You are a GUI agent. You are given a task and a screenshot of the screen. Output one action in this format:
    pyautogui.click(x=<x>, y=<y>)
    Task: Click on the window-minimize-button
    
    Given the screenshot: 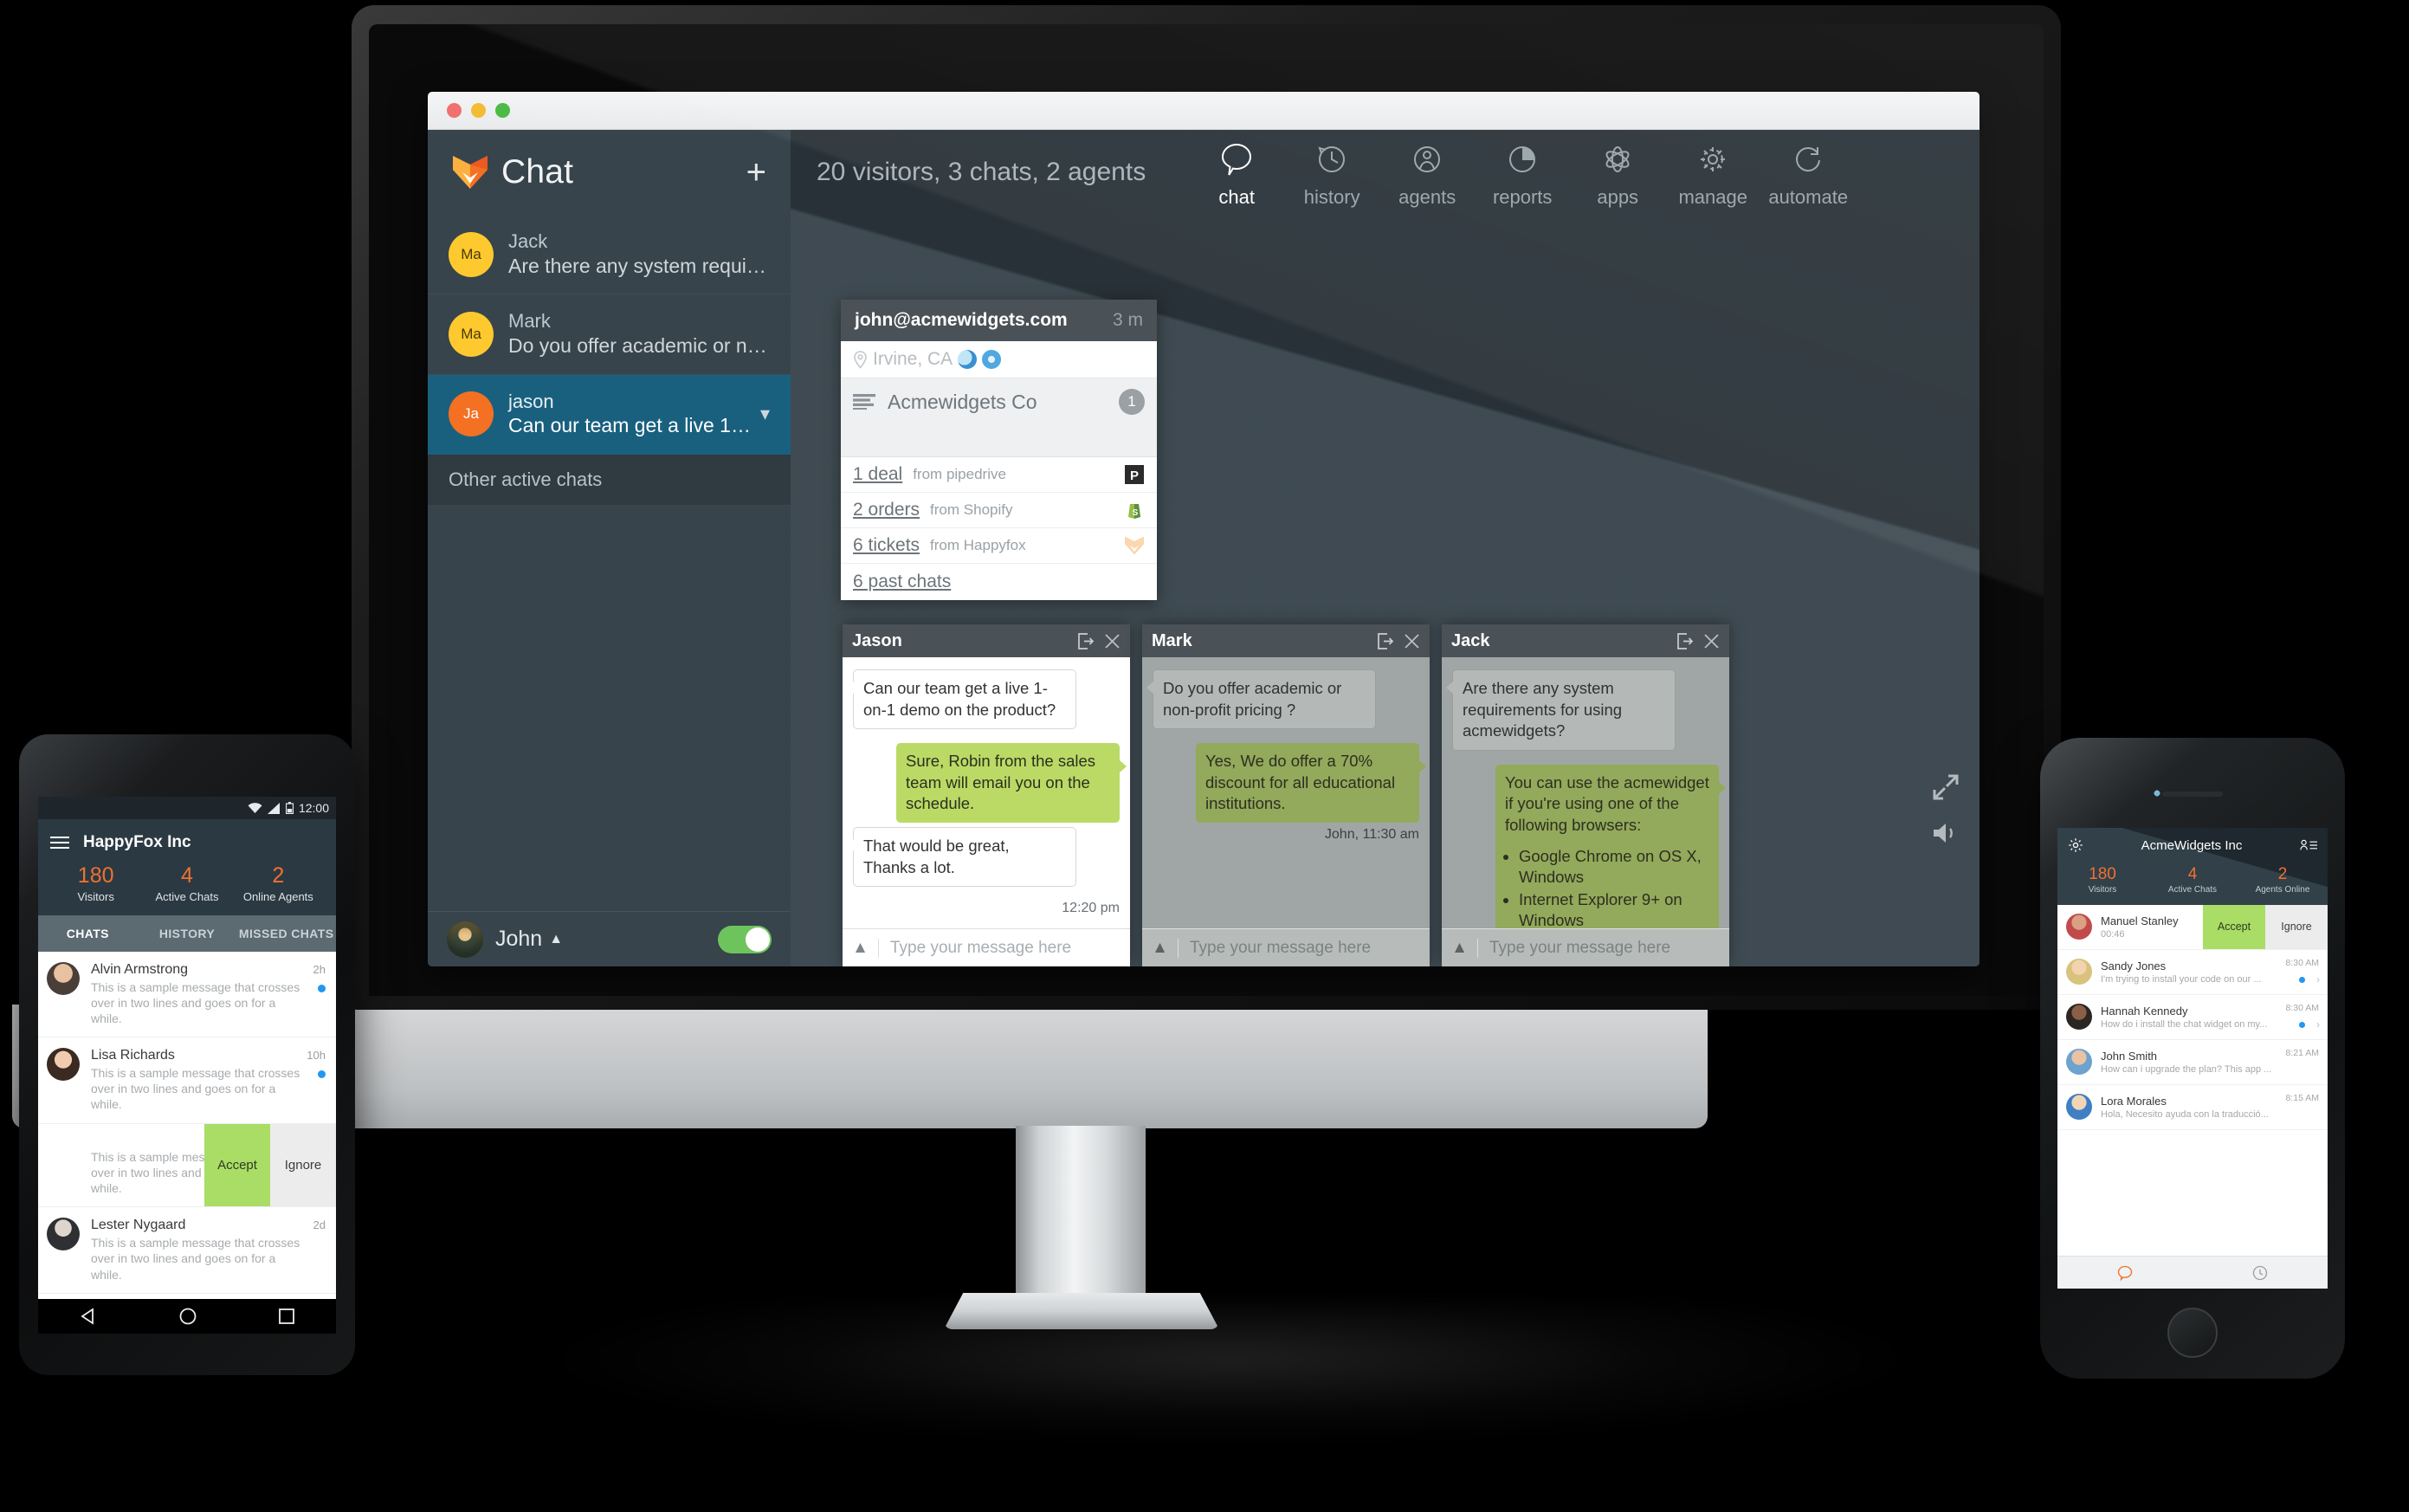 What is the action you would take?
    pyautogui.click(x=479, y=110)
    